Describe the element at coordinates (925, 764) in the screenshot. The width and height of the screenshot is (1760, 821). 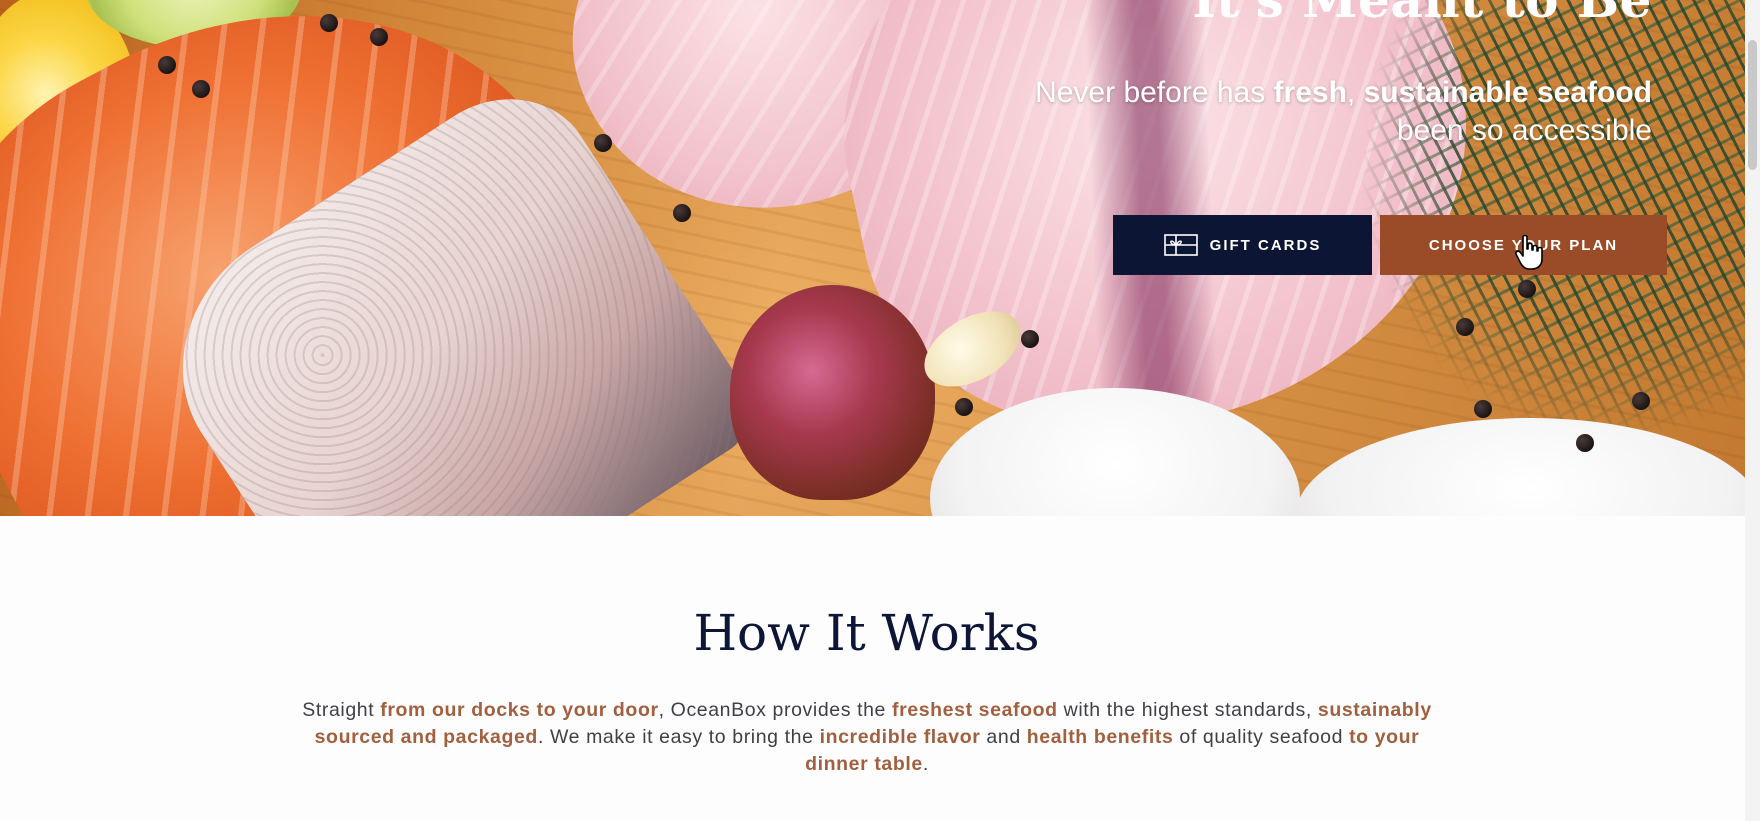
I see `body-text: .` at that location.